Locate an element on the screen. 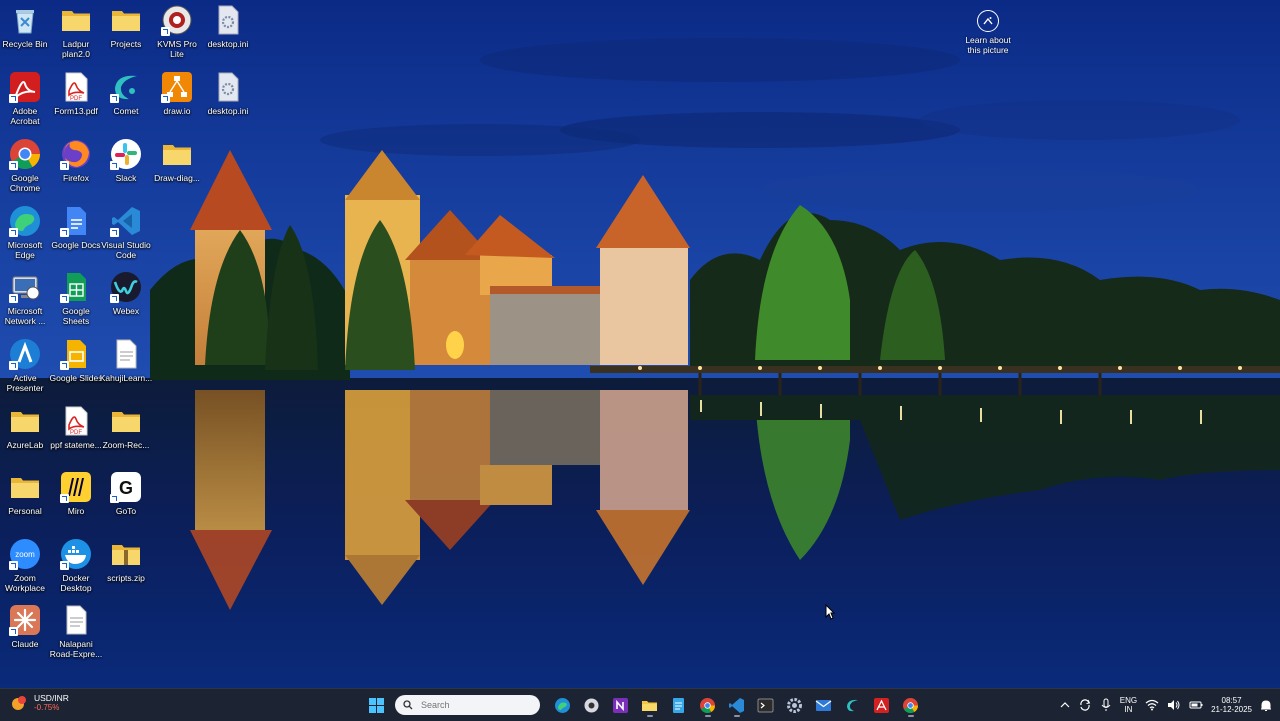 The width and height of the screenshot is (1280, 721). language-region: IN is located at coordinates (1128, 709).